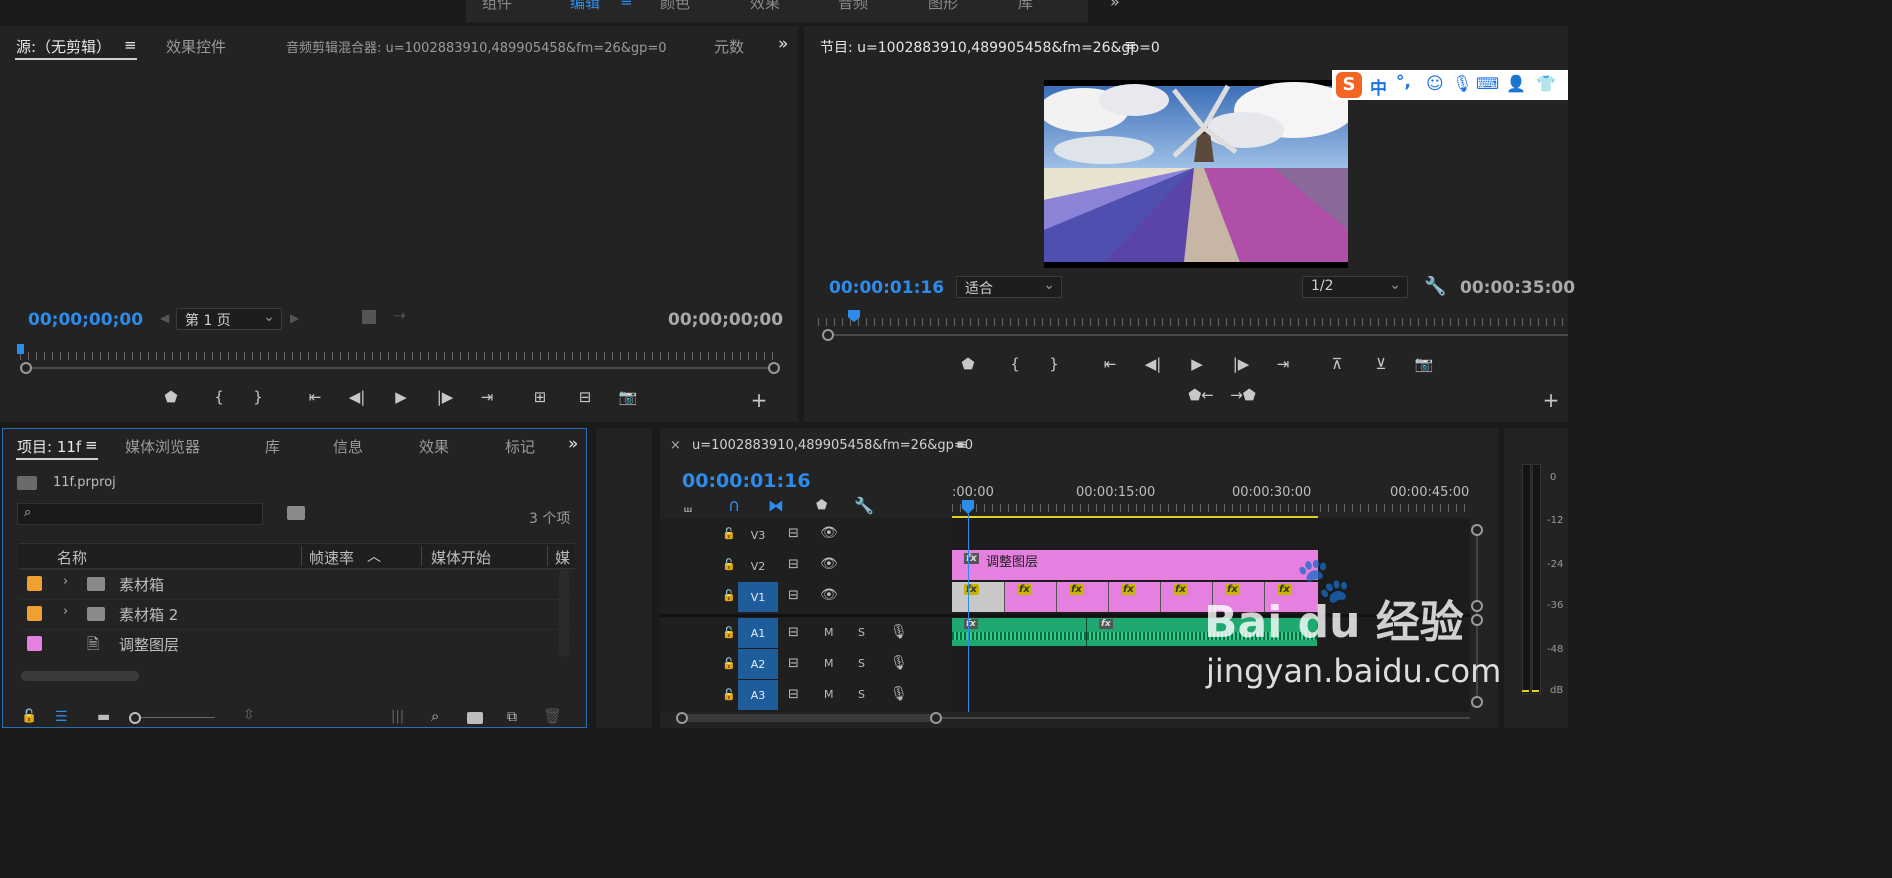  I want to click on workspace-tab-graphics: 图形, so click(943, 6).